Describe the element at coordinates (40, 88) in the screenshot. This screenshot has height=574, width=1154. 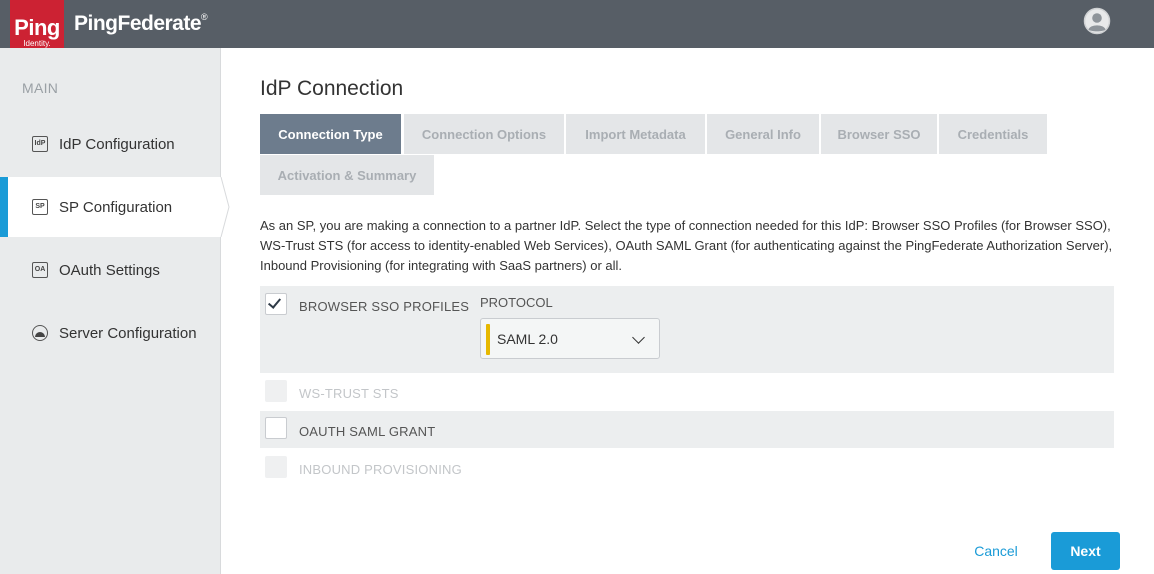
I see `sidebar-heading: MAIN` at that location.